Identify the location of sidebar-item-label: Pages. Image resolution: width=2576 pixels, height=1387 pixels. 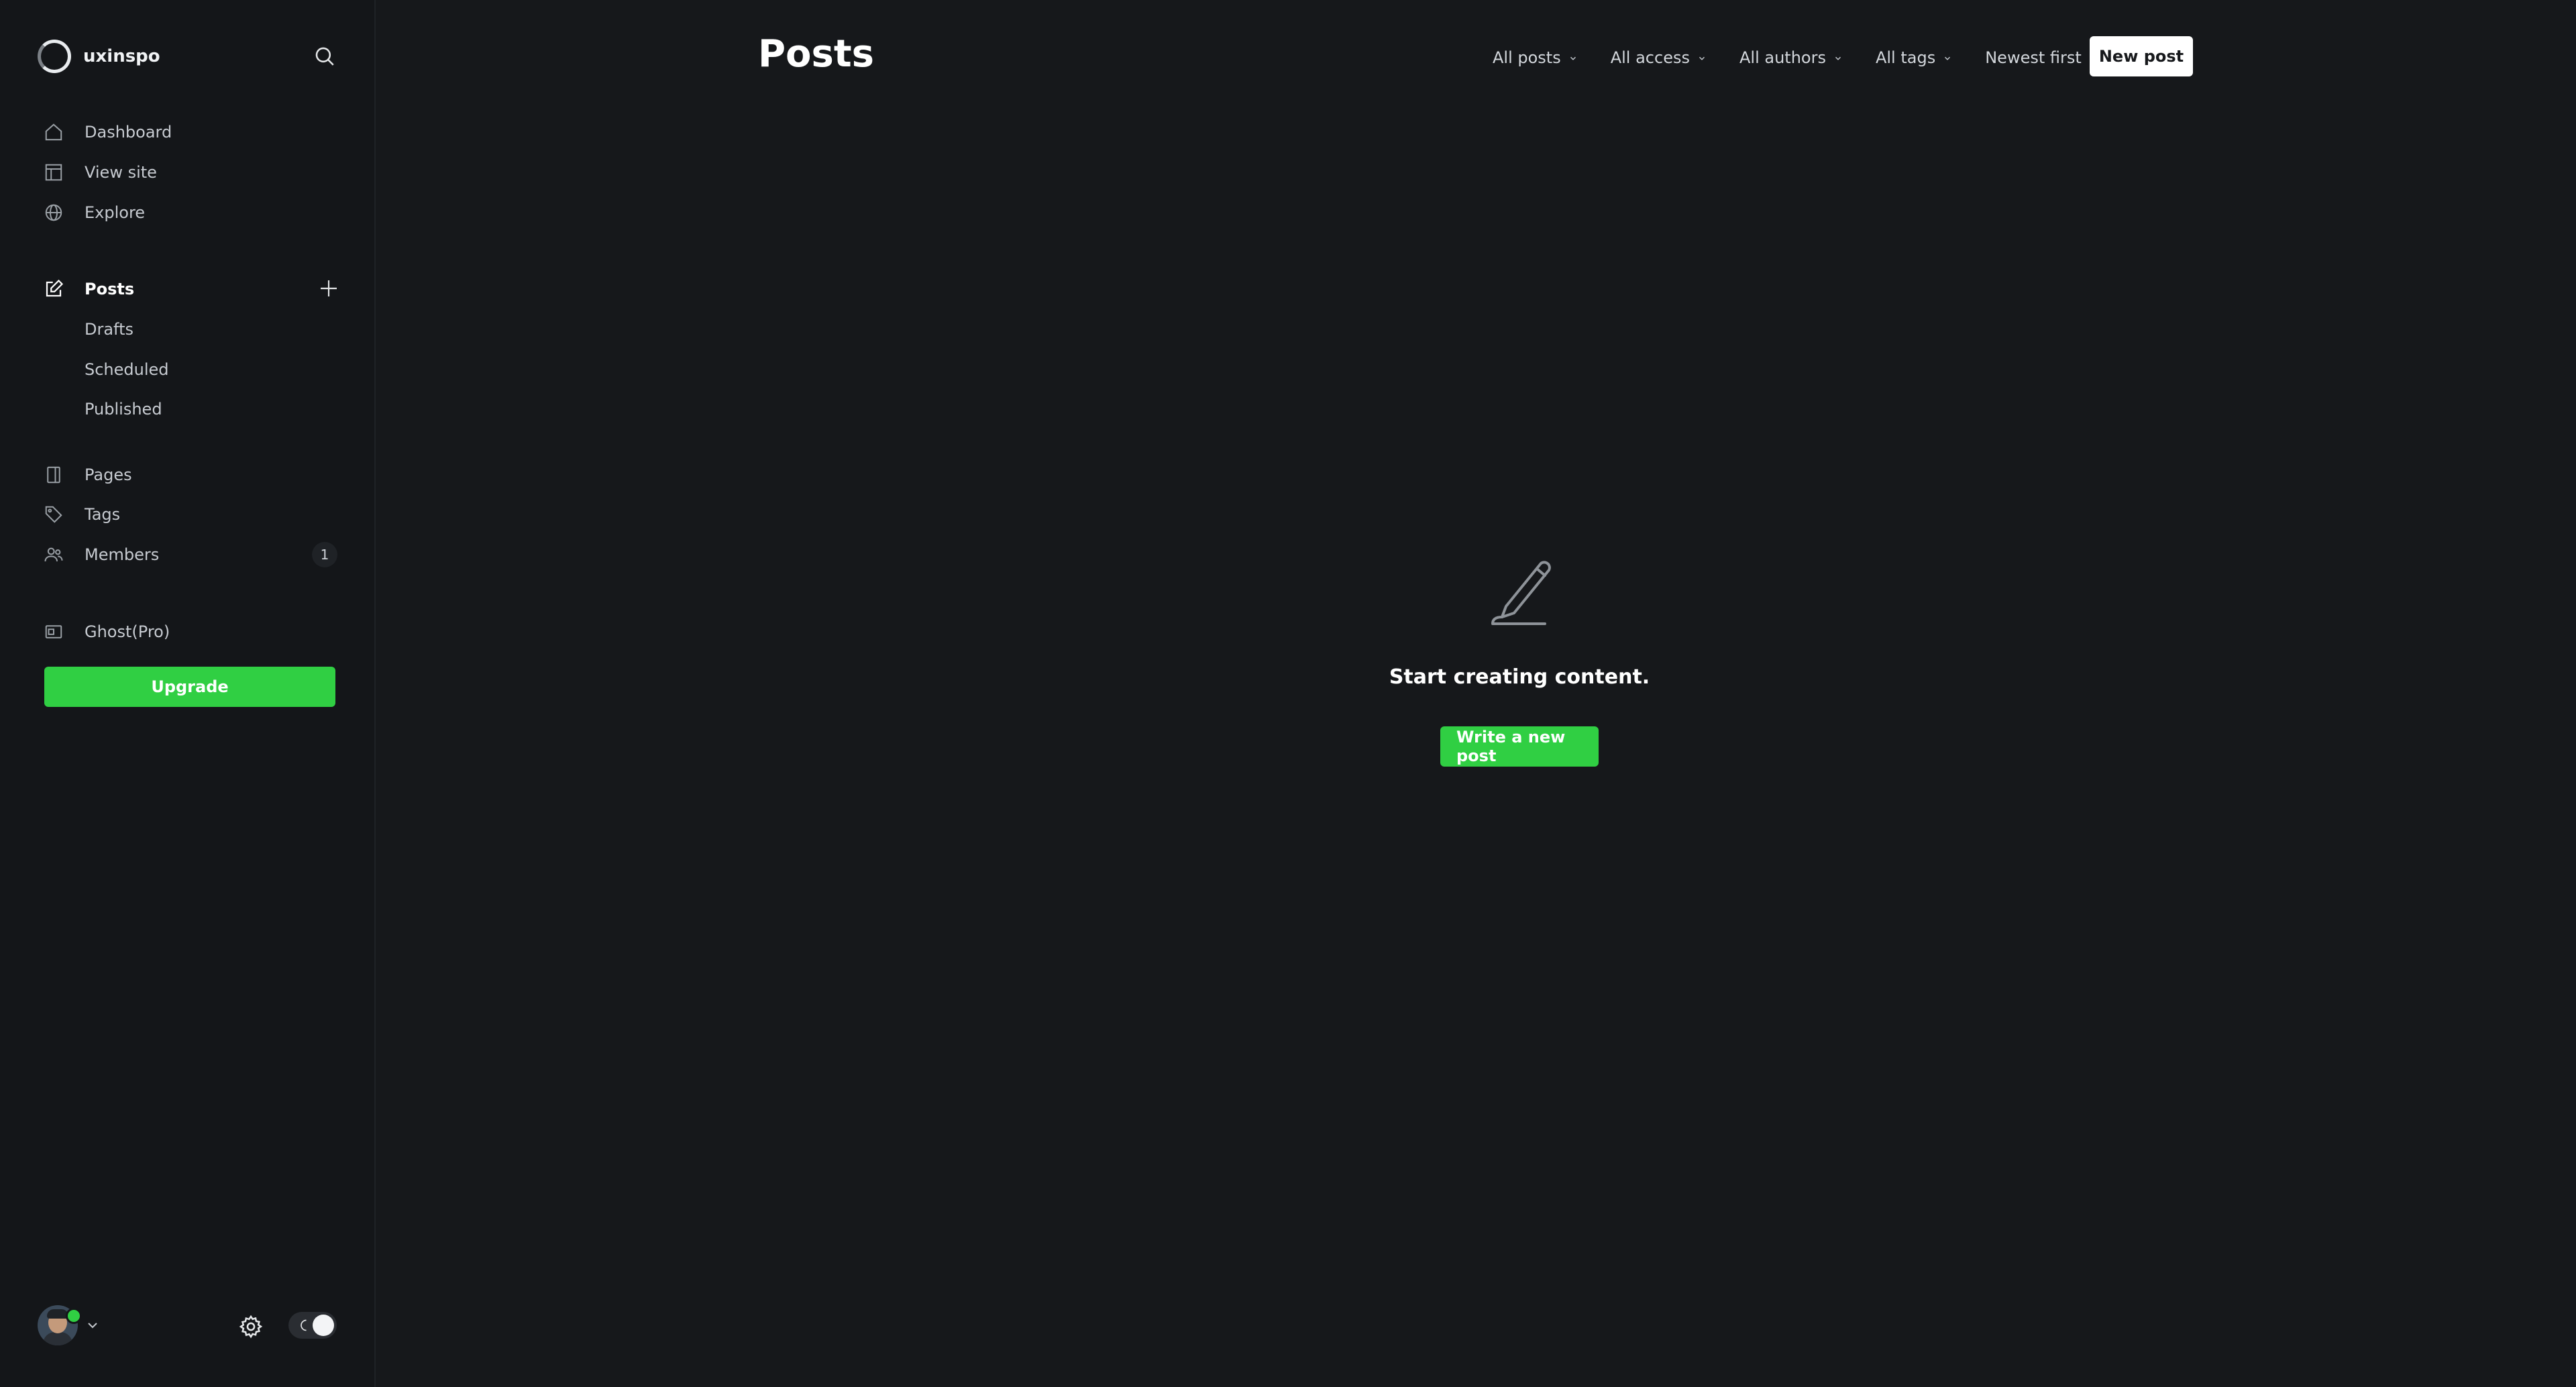
(108, 474).